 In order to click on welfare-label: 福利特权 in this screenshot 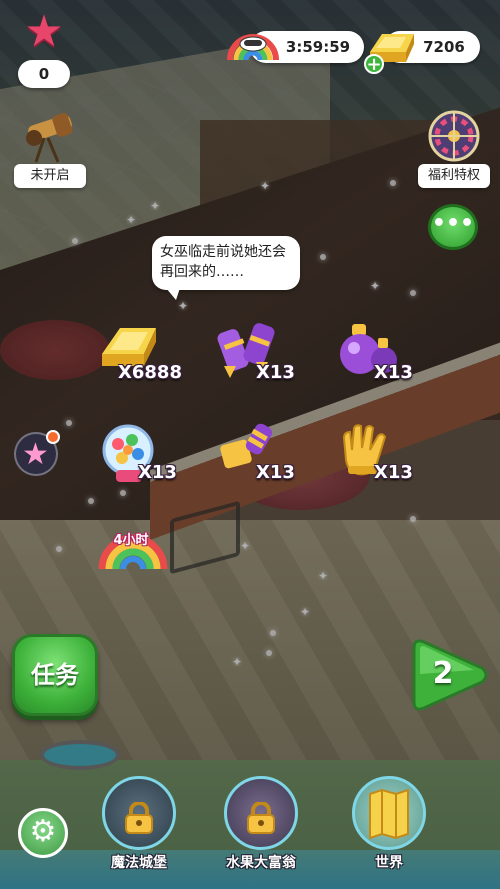, I will do `click(454, 176)`.